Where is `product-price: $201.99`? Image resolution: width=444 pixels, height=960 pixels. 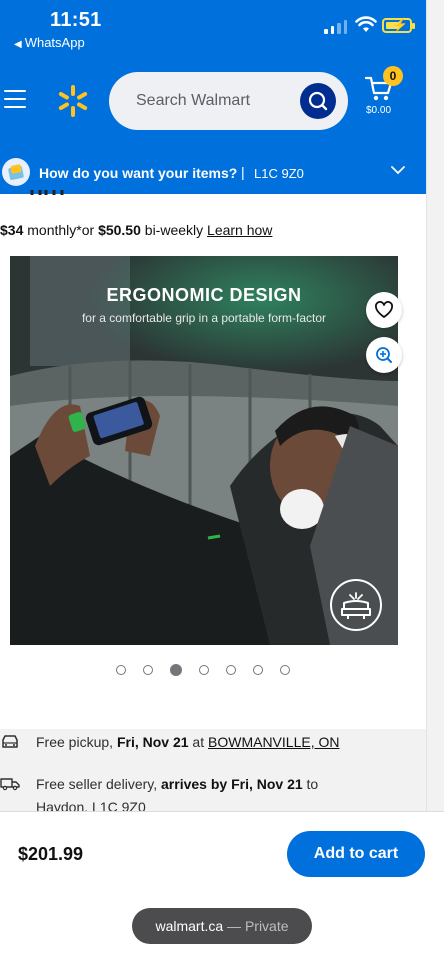
product-price: $201.99 is located at coordinates (51, 854).